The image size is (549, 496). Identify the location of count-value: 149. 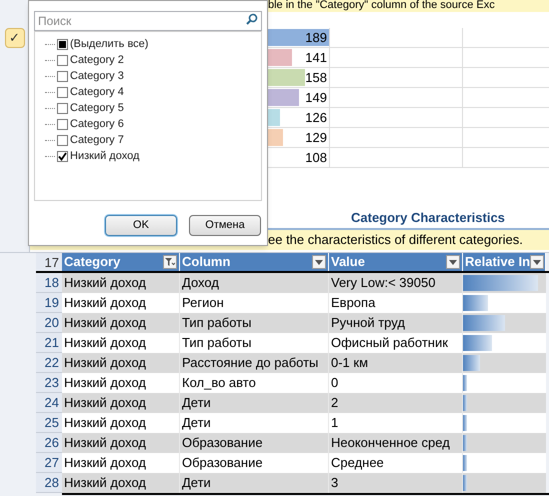
(316, 97).